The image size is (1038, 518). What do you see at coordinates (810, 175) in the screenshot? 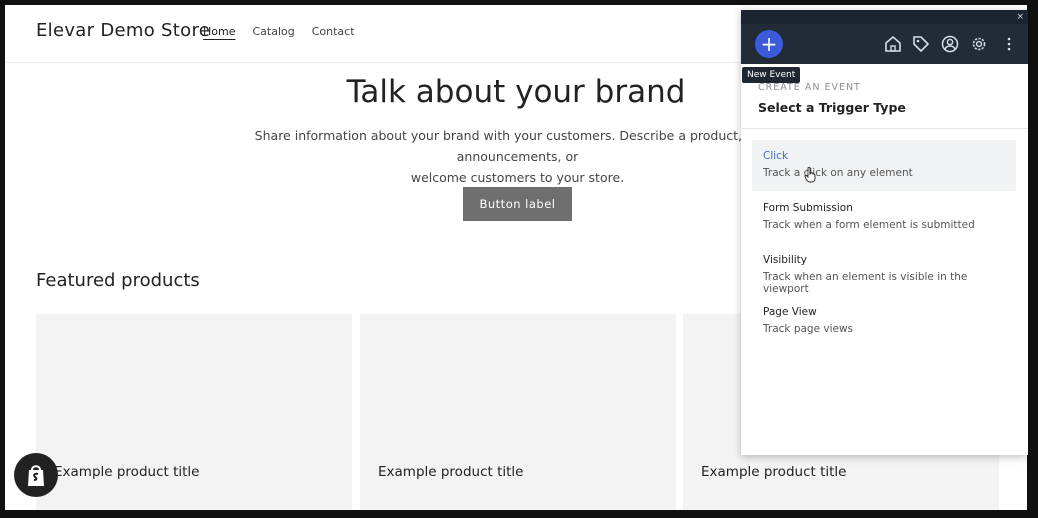
I see `hand-cursor-icon` at bounding box center [810, 175].